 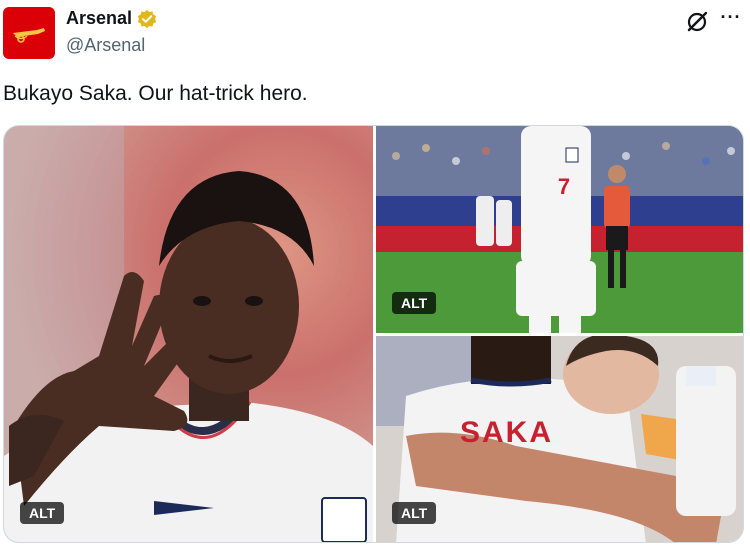 I want to click on verified-gold-badge-icon, so click(x=147, y=18).